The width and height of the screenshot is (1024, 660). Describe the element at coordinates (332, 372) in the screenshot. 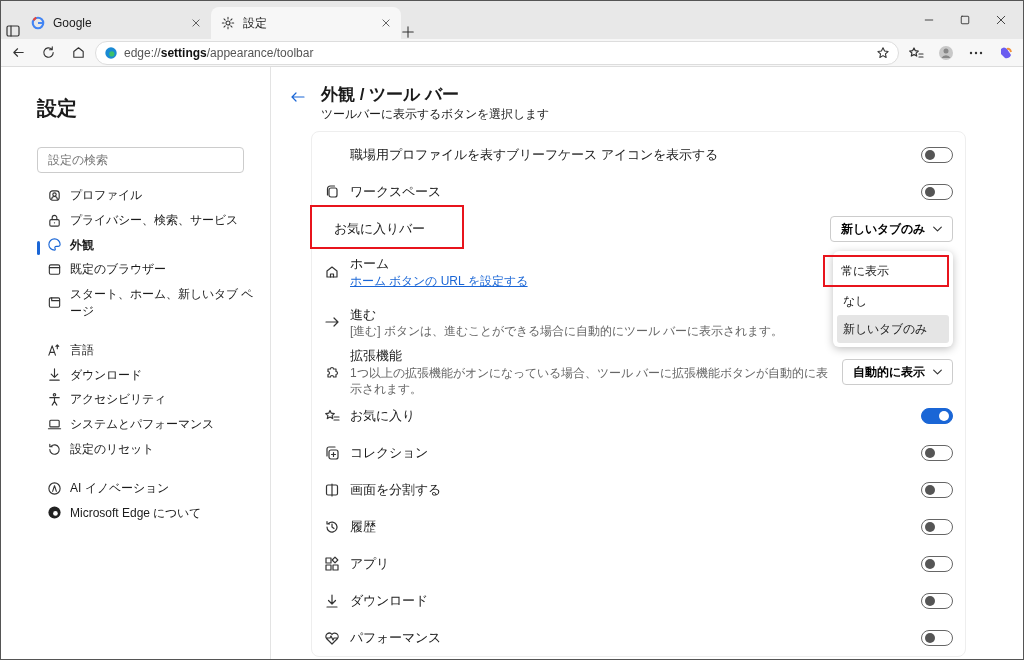

I see `puzzle-icon` at that location.